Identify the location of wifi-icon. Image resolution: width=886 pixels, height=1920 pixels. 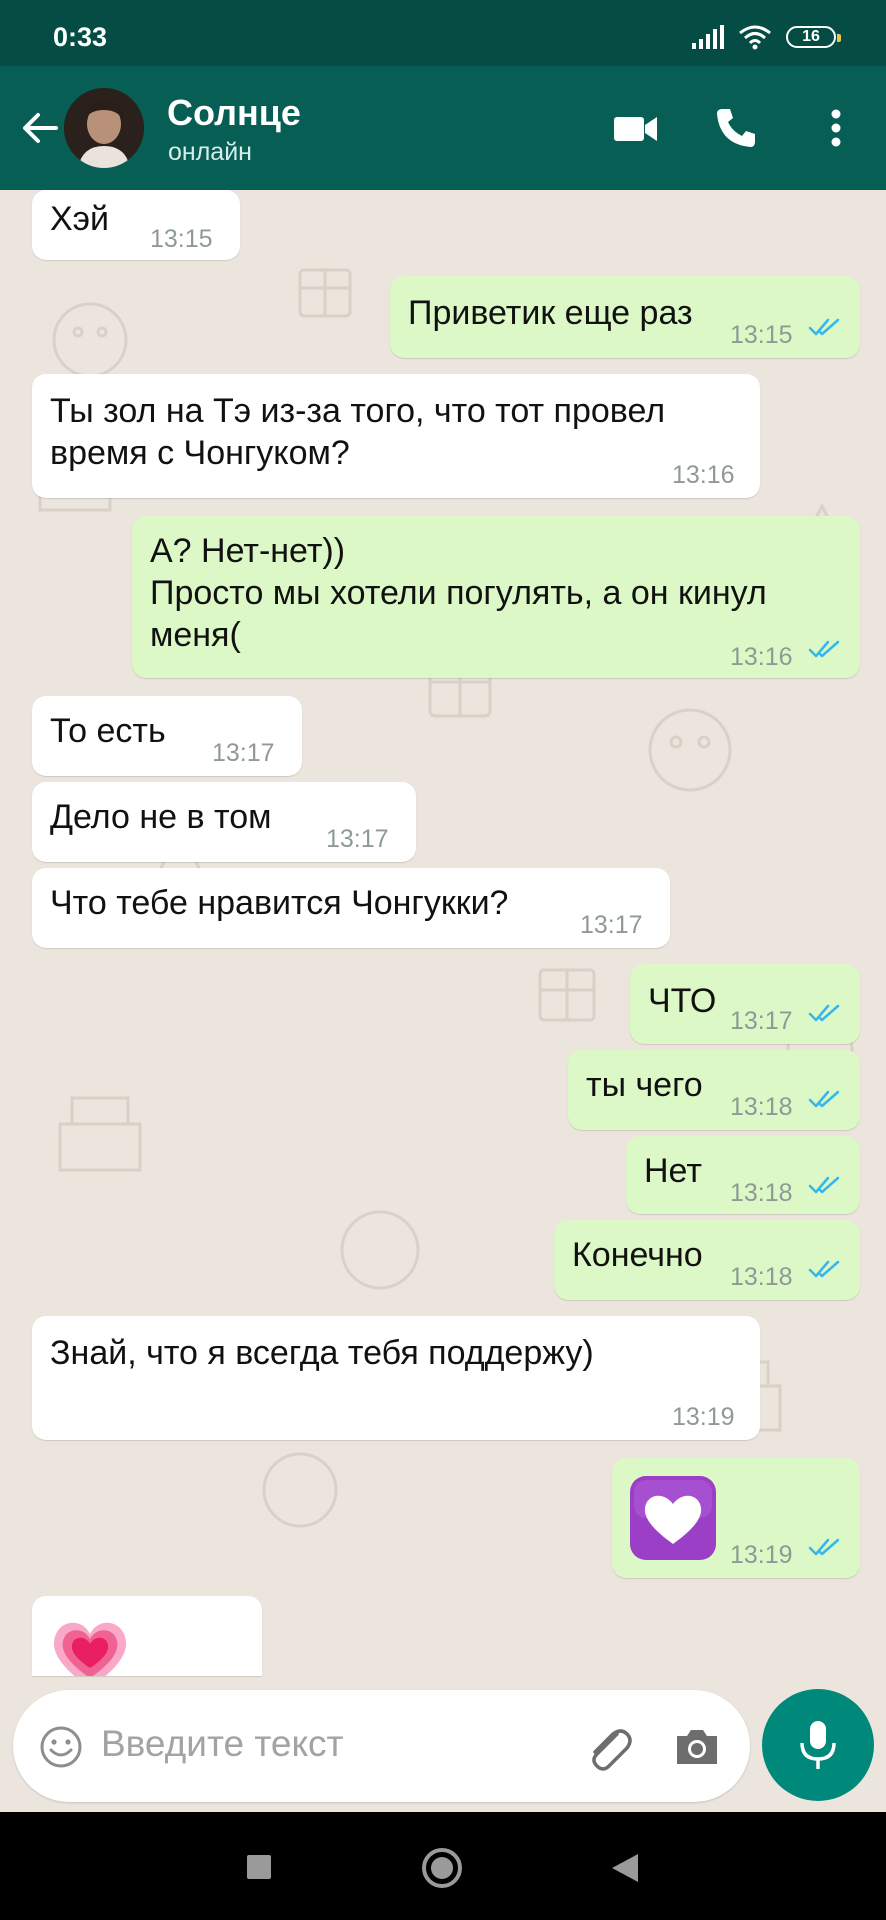
(755, 37).